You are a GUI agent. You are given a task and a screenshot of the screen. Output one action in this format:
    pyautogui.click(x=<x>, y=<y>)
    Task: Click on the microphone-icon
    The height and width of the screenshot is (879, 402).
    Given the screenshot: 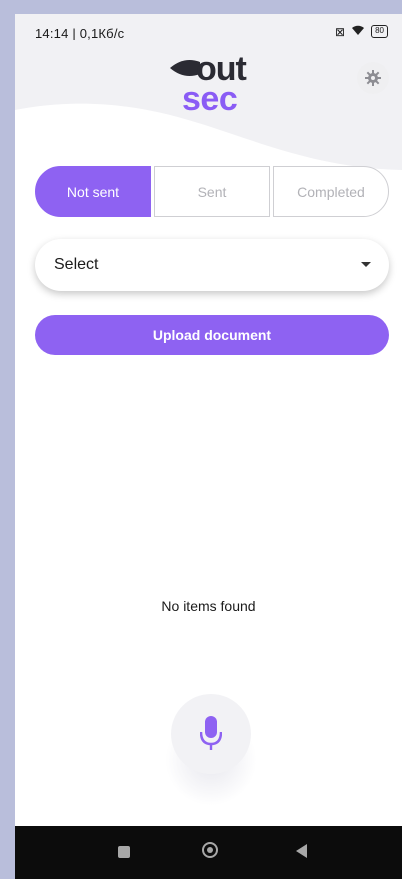 What is the action you would take?
    pyautogui.click(x=211, y=733)
    